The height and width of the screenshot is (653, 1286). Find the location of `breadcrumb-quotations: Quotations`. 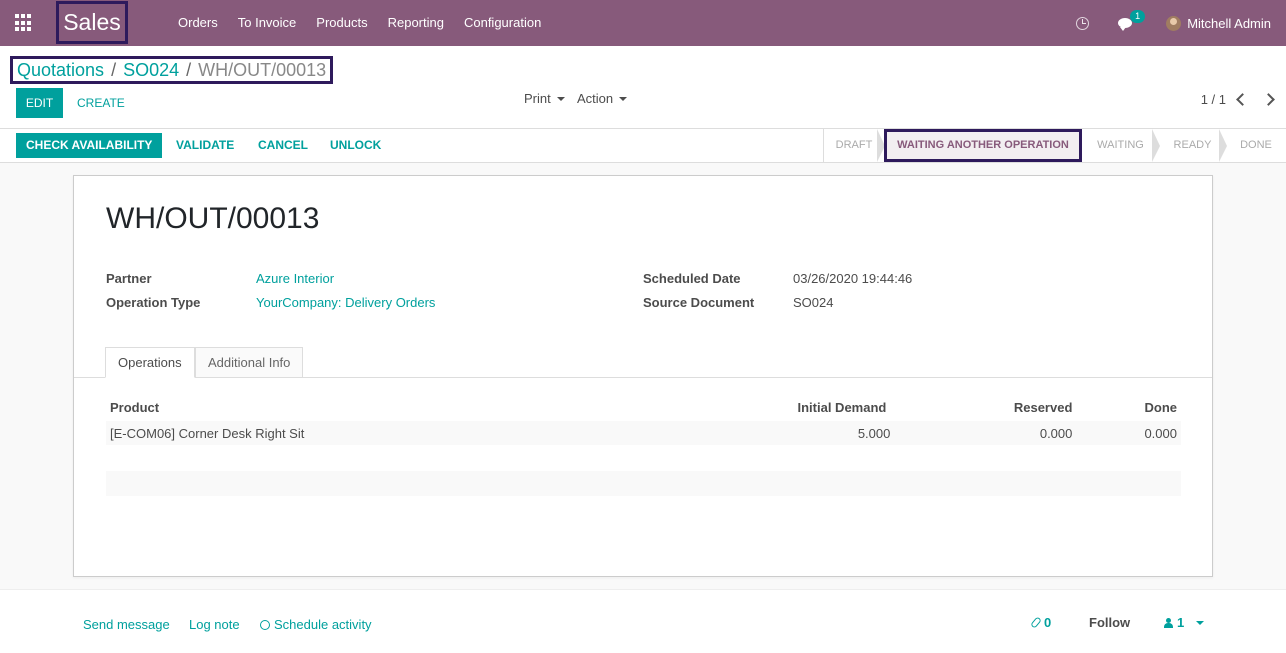

breadcrumb-quotations: Quotations is located at coordinates (60, 70).